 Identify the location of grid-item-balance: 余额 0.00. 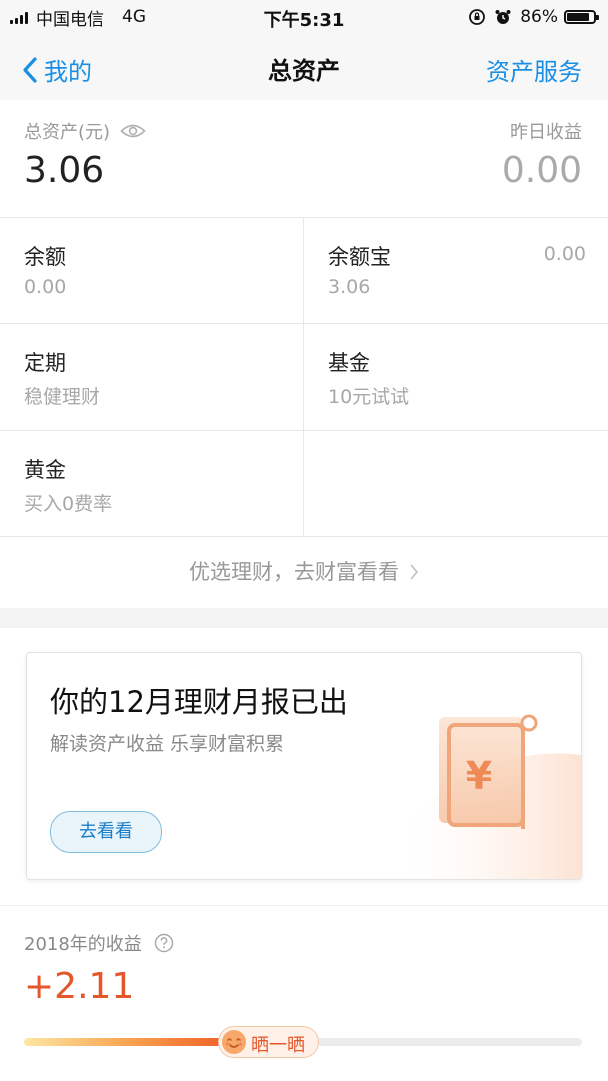
(152, 271).